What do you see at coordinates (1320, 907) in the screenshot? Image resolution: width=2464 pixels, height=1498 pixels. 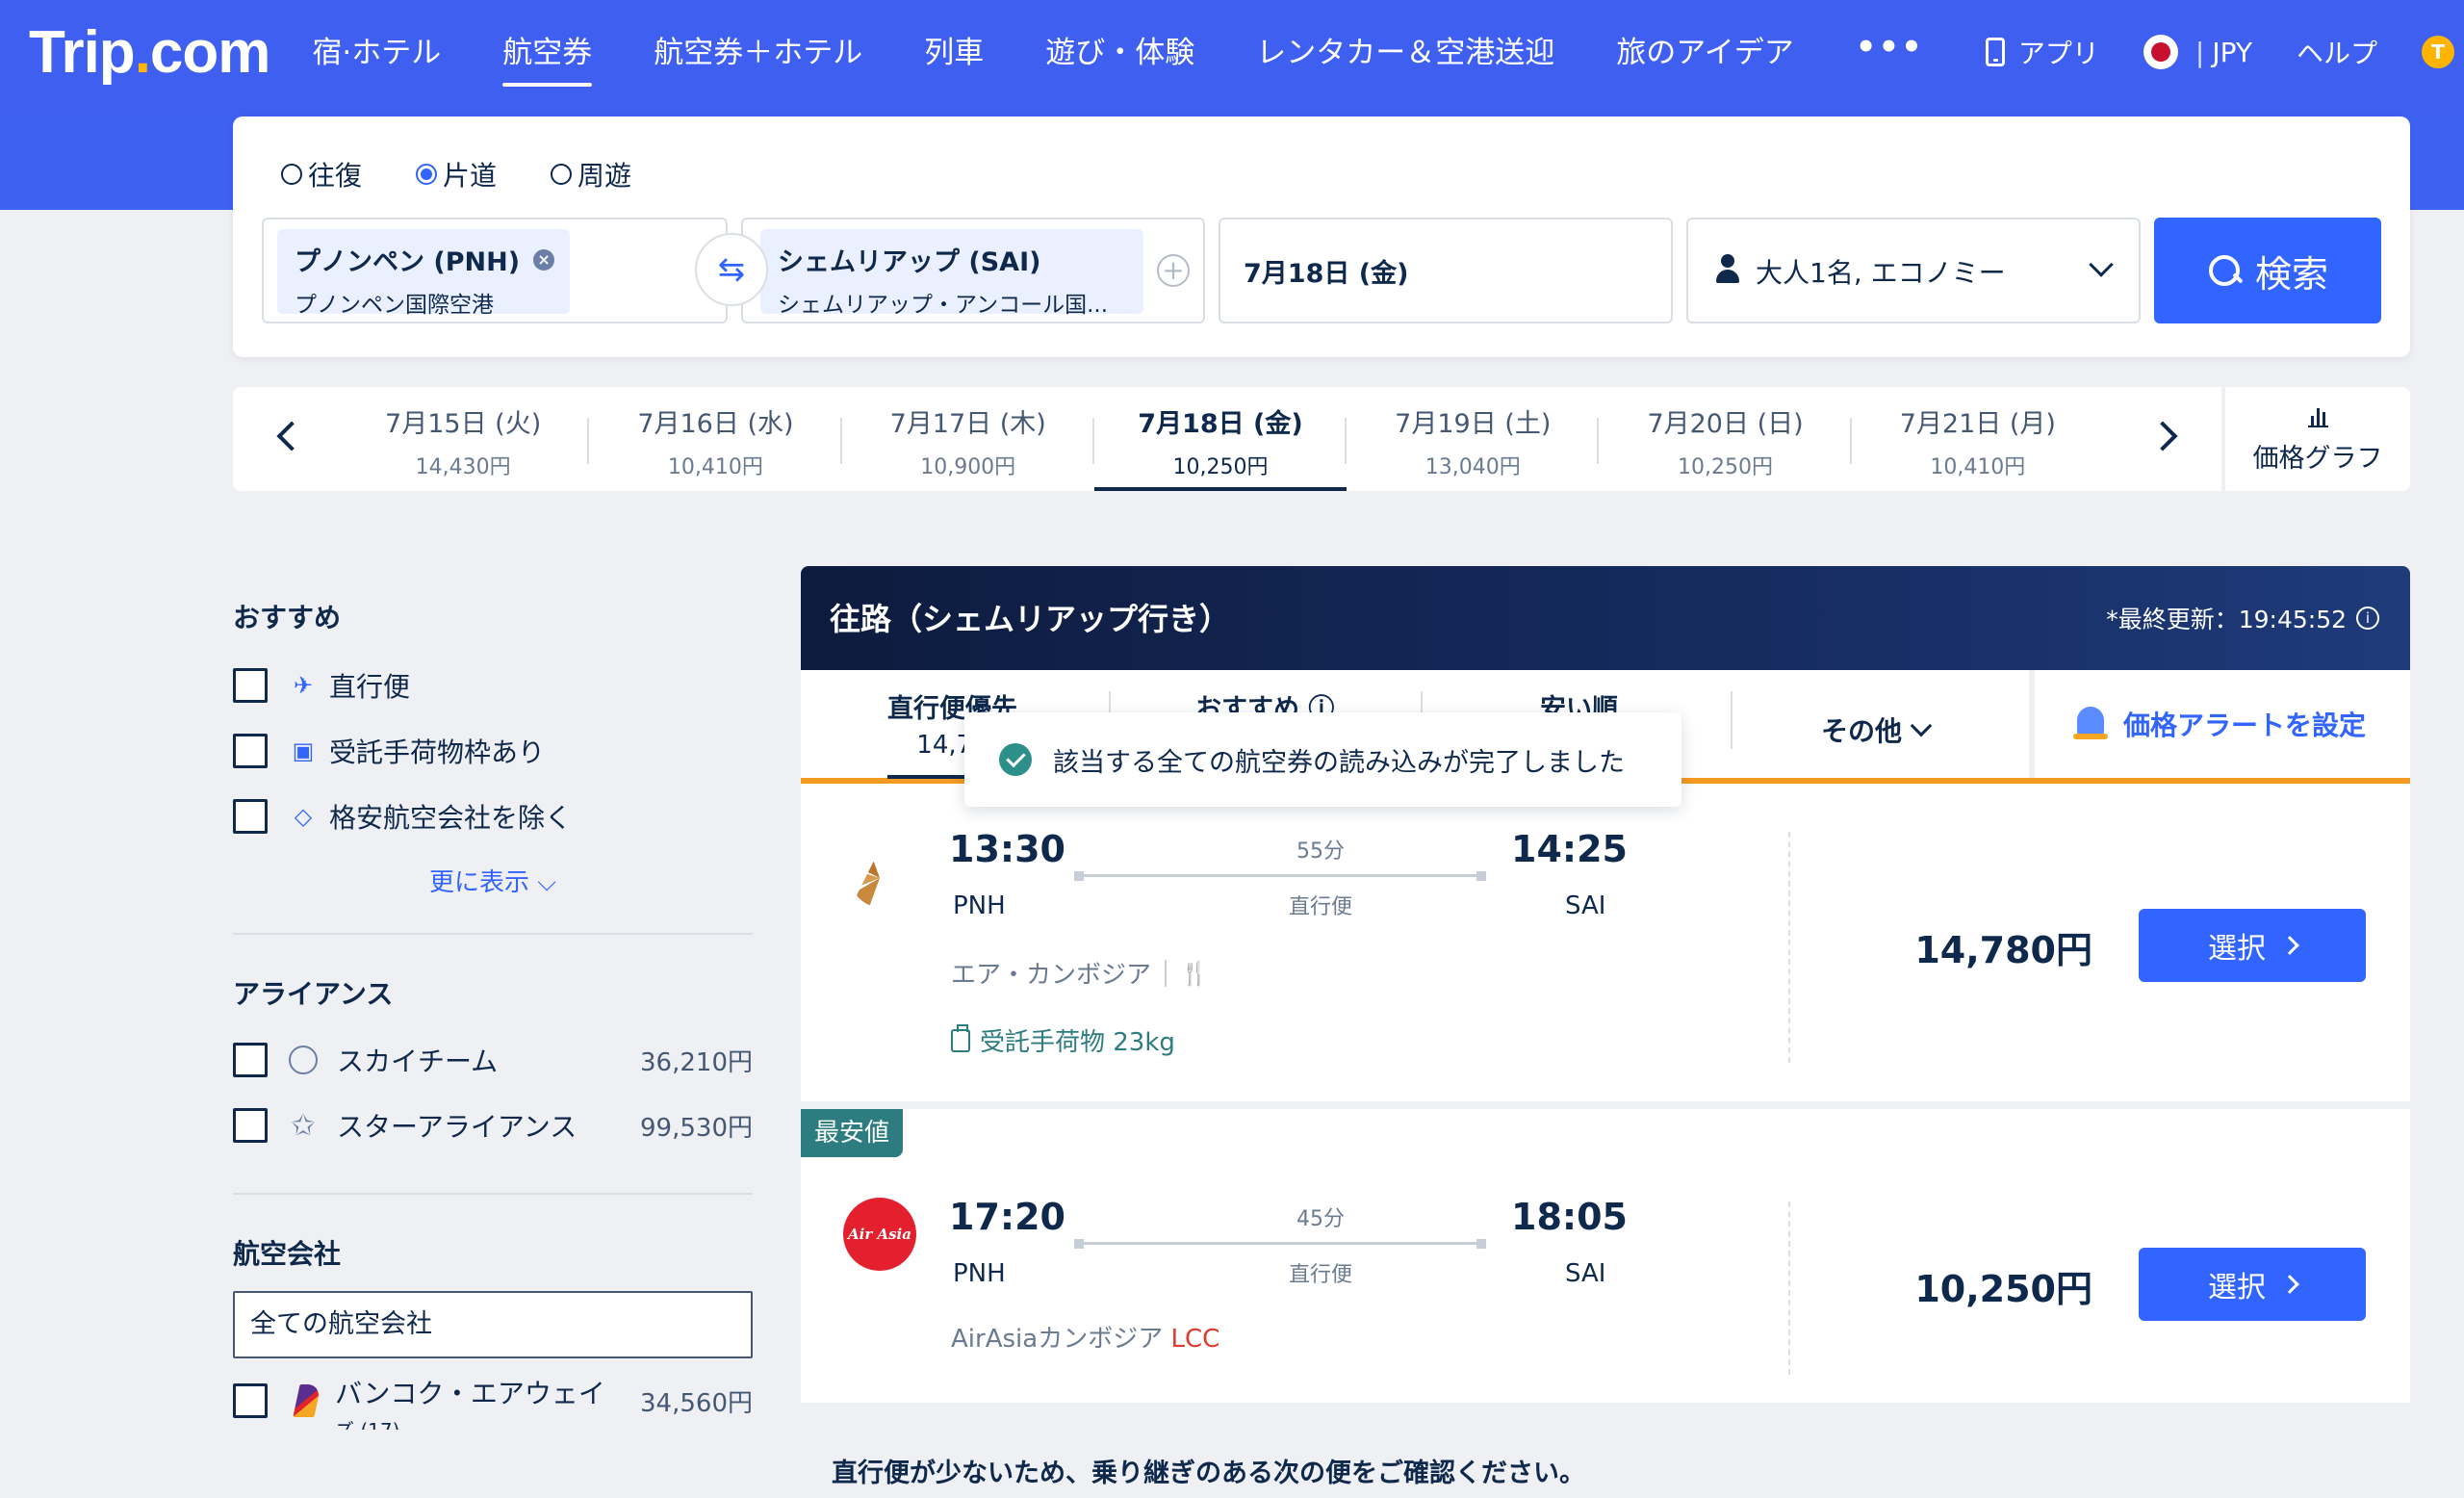 I see `stops-label: 直行便` at bounding box center [1320, 907].